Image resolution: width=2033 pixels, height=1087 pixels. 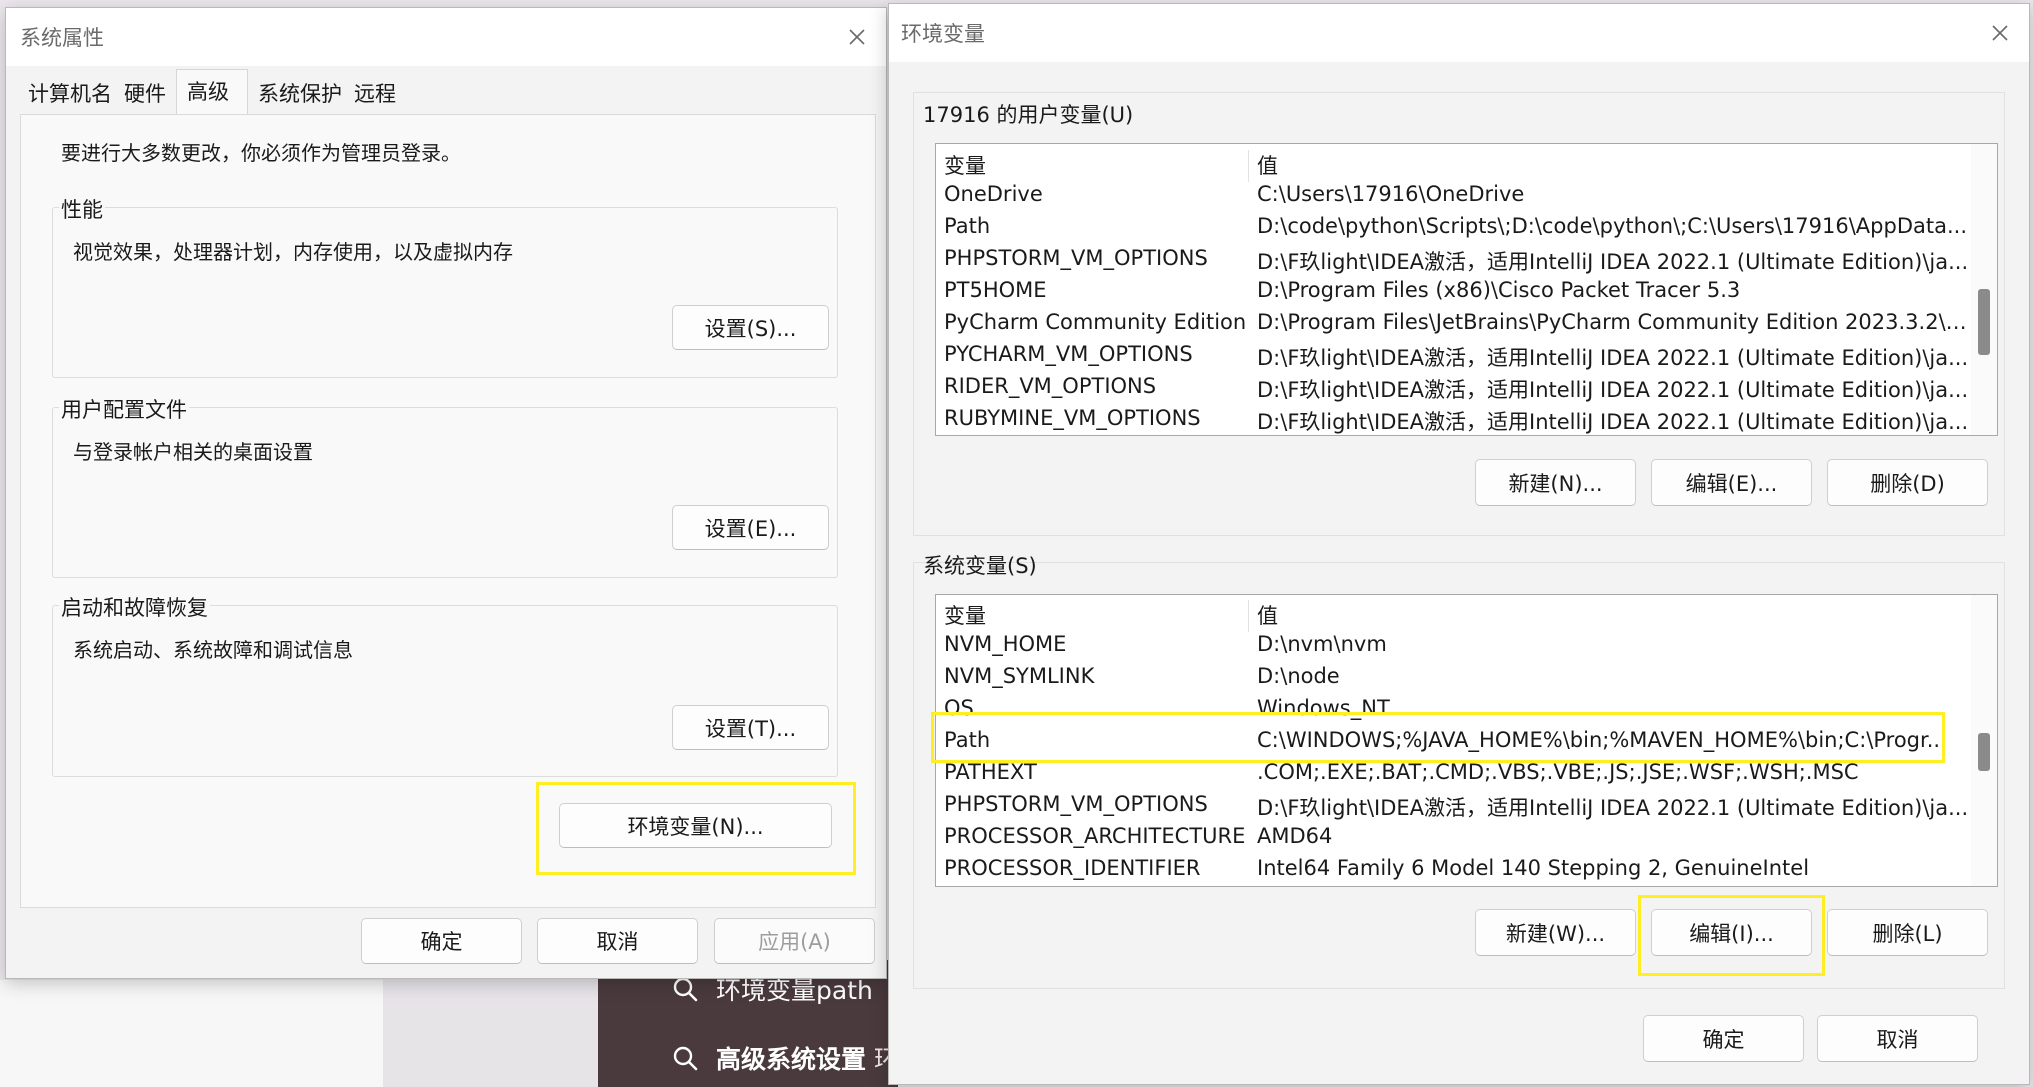 What do you see at coordinates (1453, 680) in the screenshot?
I see `list-item: NVM_SYMLINK D:\node` at bounding box center [1453, 680].